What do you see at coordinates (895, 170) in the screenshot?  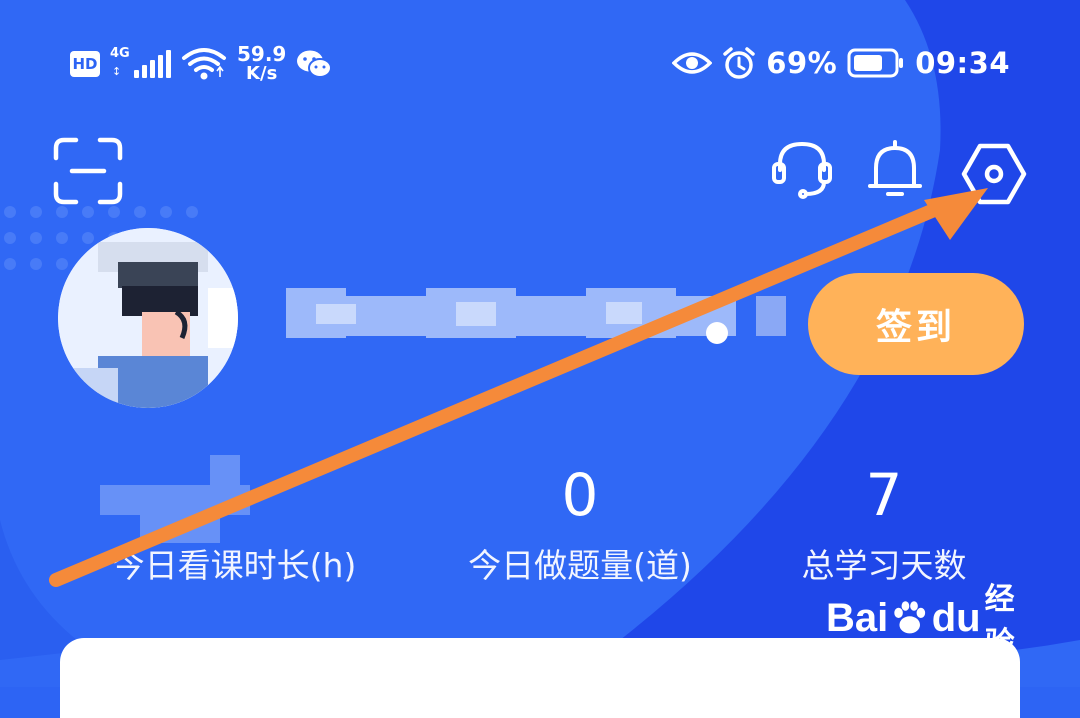 I see `bell-icon` at bounding box center [895, 170].